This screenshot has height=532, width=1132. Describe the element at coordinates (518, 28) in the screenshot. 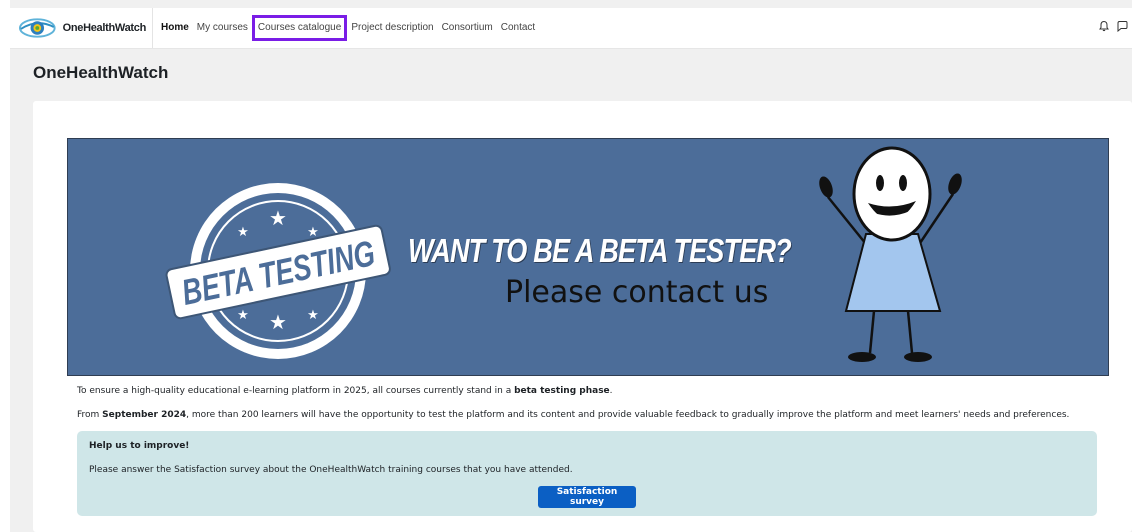

I see `nav-item-contact: Contact` at that location.